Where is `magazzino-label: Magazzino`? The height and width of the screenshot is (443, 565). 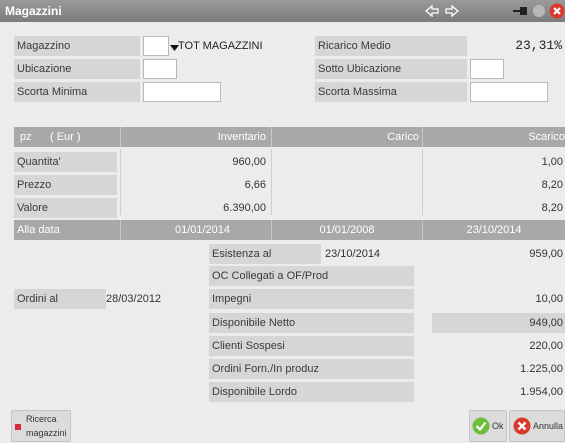
magazzino-label: Magazzino is located at coordinates (77, 46).